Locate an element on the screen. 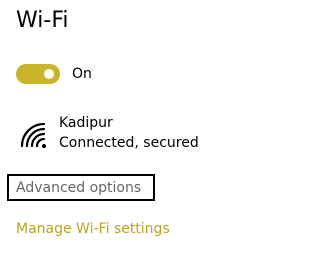 The height and width of the screenshot is (257, 320). wifi-toggle-switch is located at coordinates (38, 74).